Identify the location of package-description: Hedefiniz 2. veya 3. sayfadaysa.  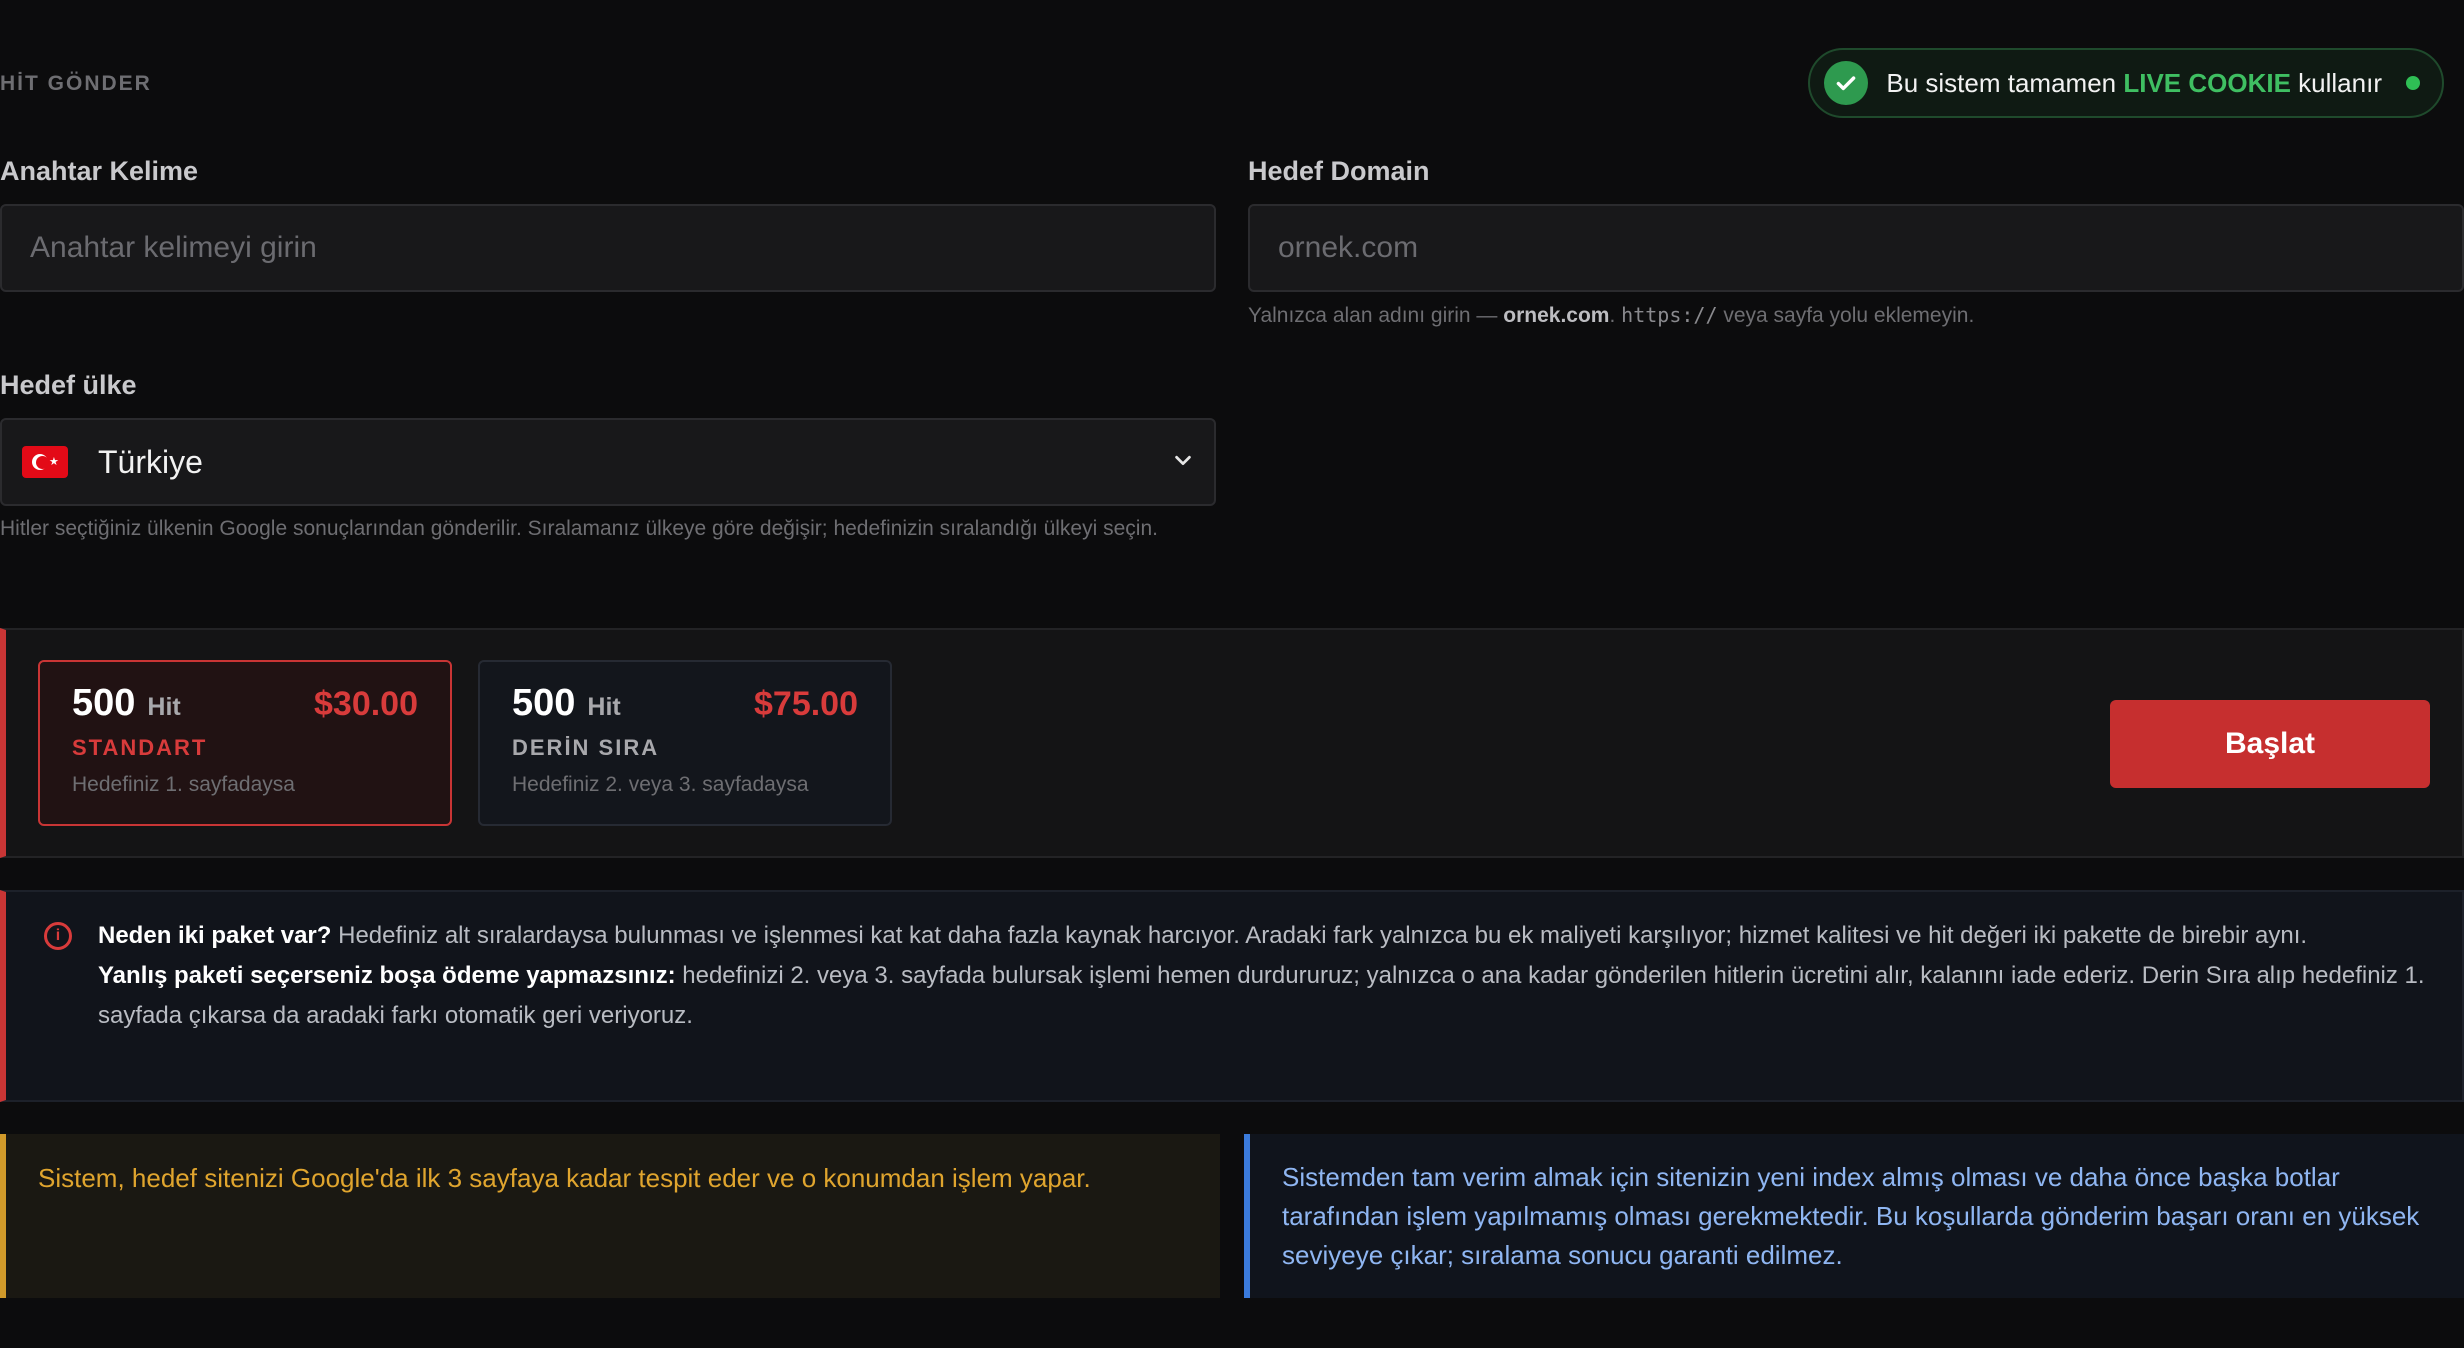
(660, 784).